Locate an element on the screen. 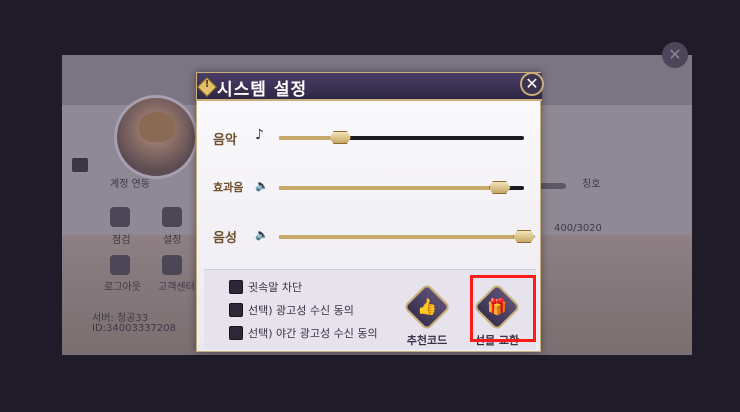 The image size is (740, 412). customer-center-label: 고객센터 is located at coordinates (176, 287).